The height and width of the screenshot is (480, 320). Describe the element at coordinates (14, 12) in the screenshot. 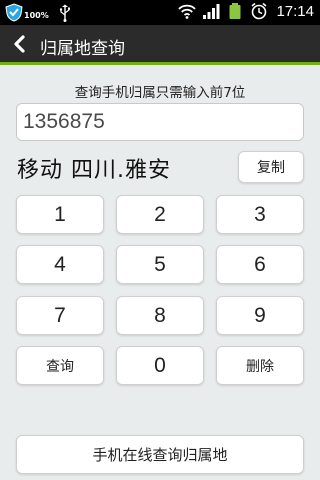

I see `shield-icon` at that location.